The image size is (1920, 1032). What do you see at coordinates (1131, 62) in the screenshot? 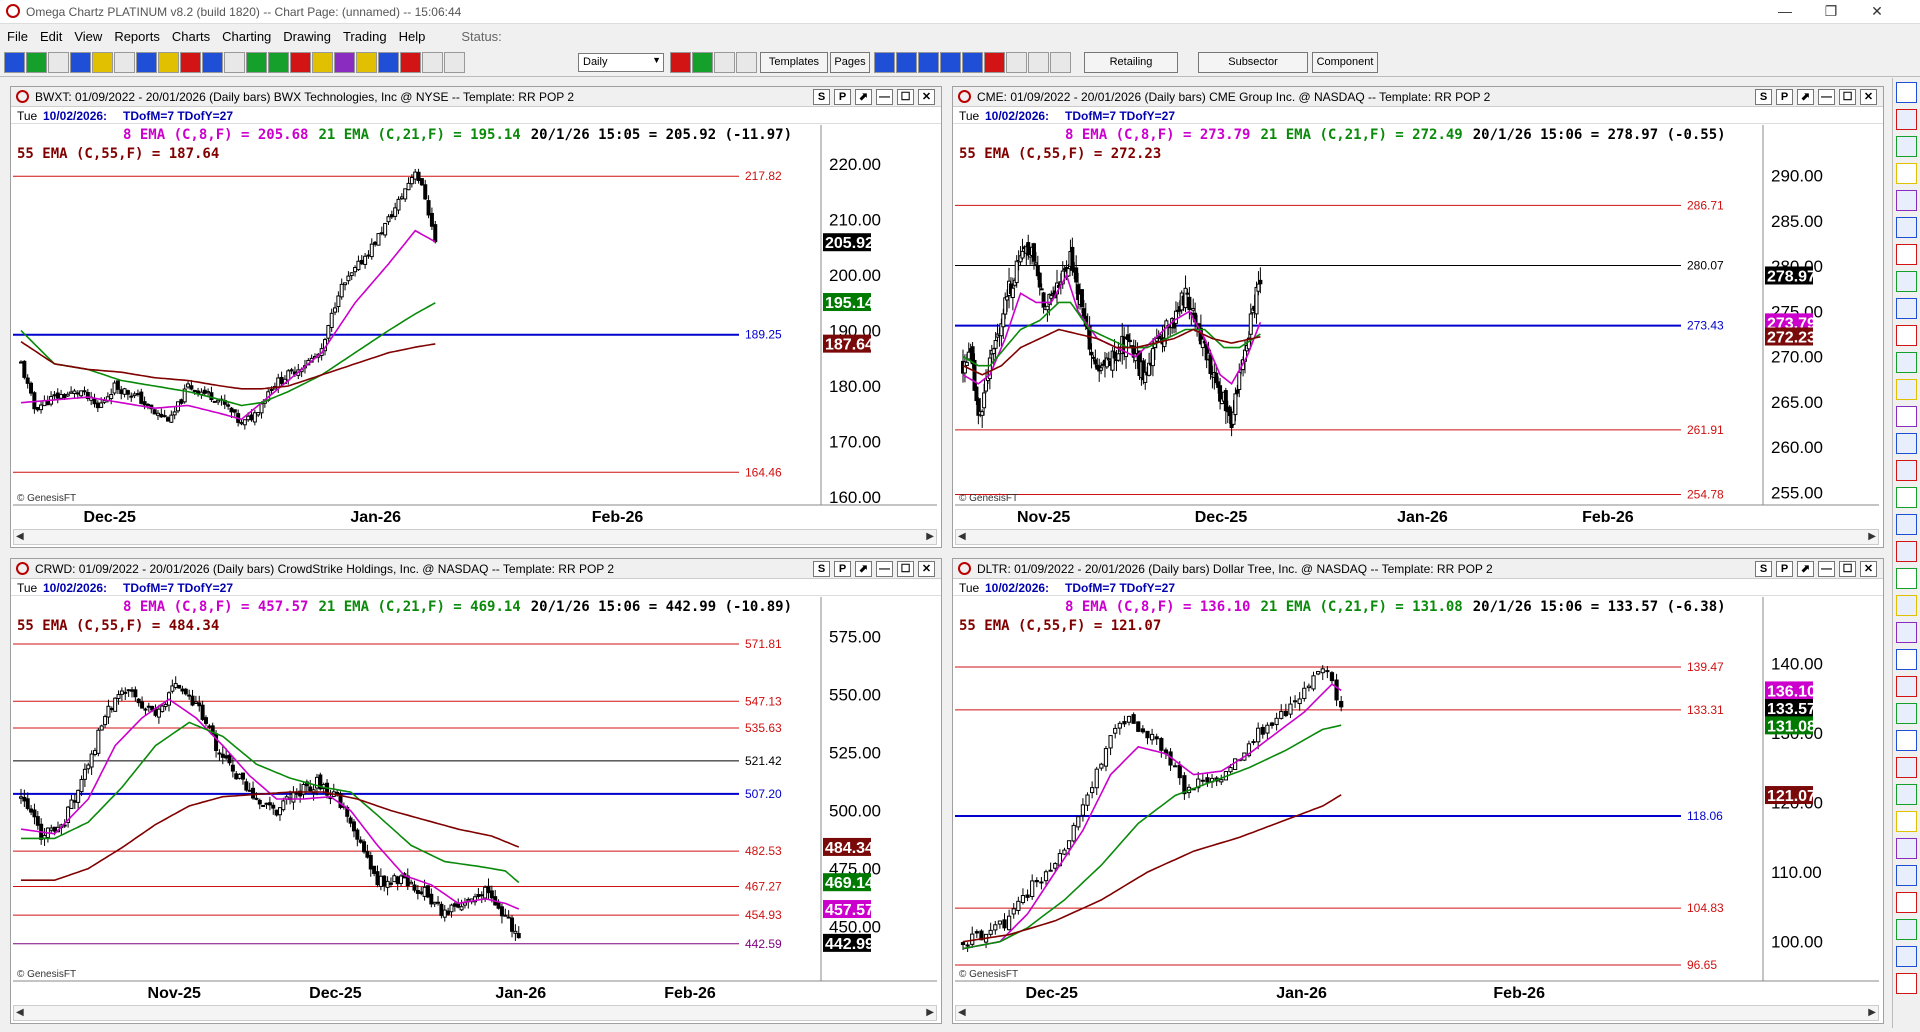
I see `retailing-button: Retailing` at bounding box center [1131, 62].